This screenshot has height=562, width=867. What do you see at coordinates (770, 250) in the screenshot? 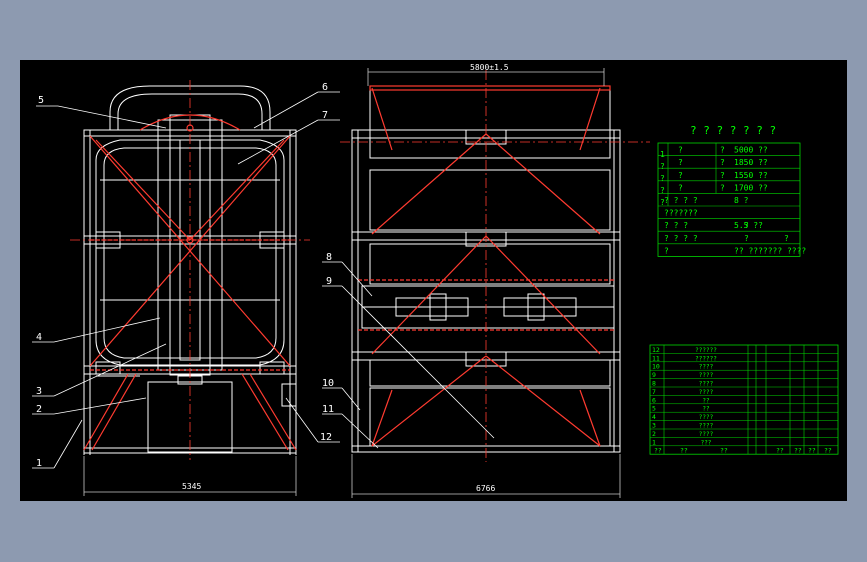
I see `spec-row-value: ?? ??????? ????` at bounding box center [770, 250].